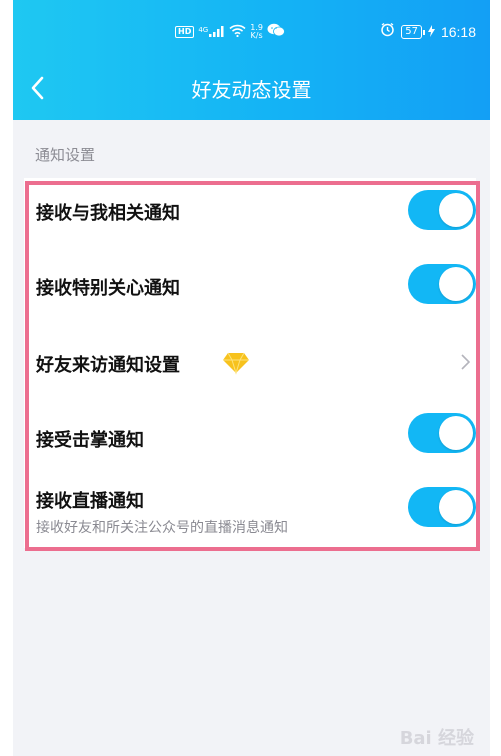 The width and height of the screenshot is (501, 756). Describe the element at coordinates (276, 31) in the screenshot. I see `wechat-icon` at that location.